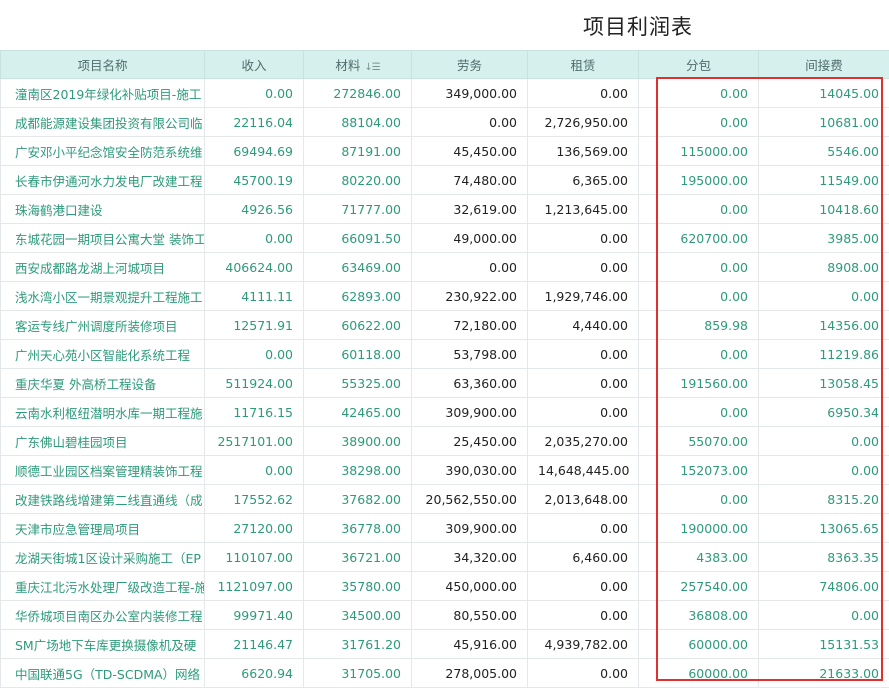 Image resolution: width=889 pixels, height=688 pixels. What do you see at coordinates (470, 209) in the screenshot?
I see `cell-labor: 32,619.00` at bounding box center [470, 209].